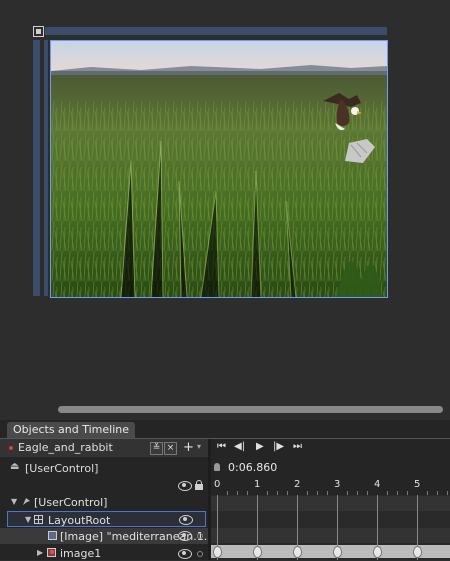 This screenshot has width=450, height=561. Describe the element at coordinates (221, 446) in the screenshot. I see `go-to-start-button: ⏮` at that location.